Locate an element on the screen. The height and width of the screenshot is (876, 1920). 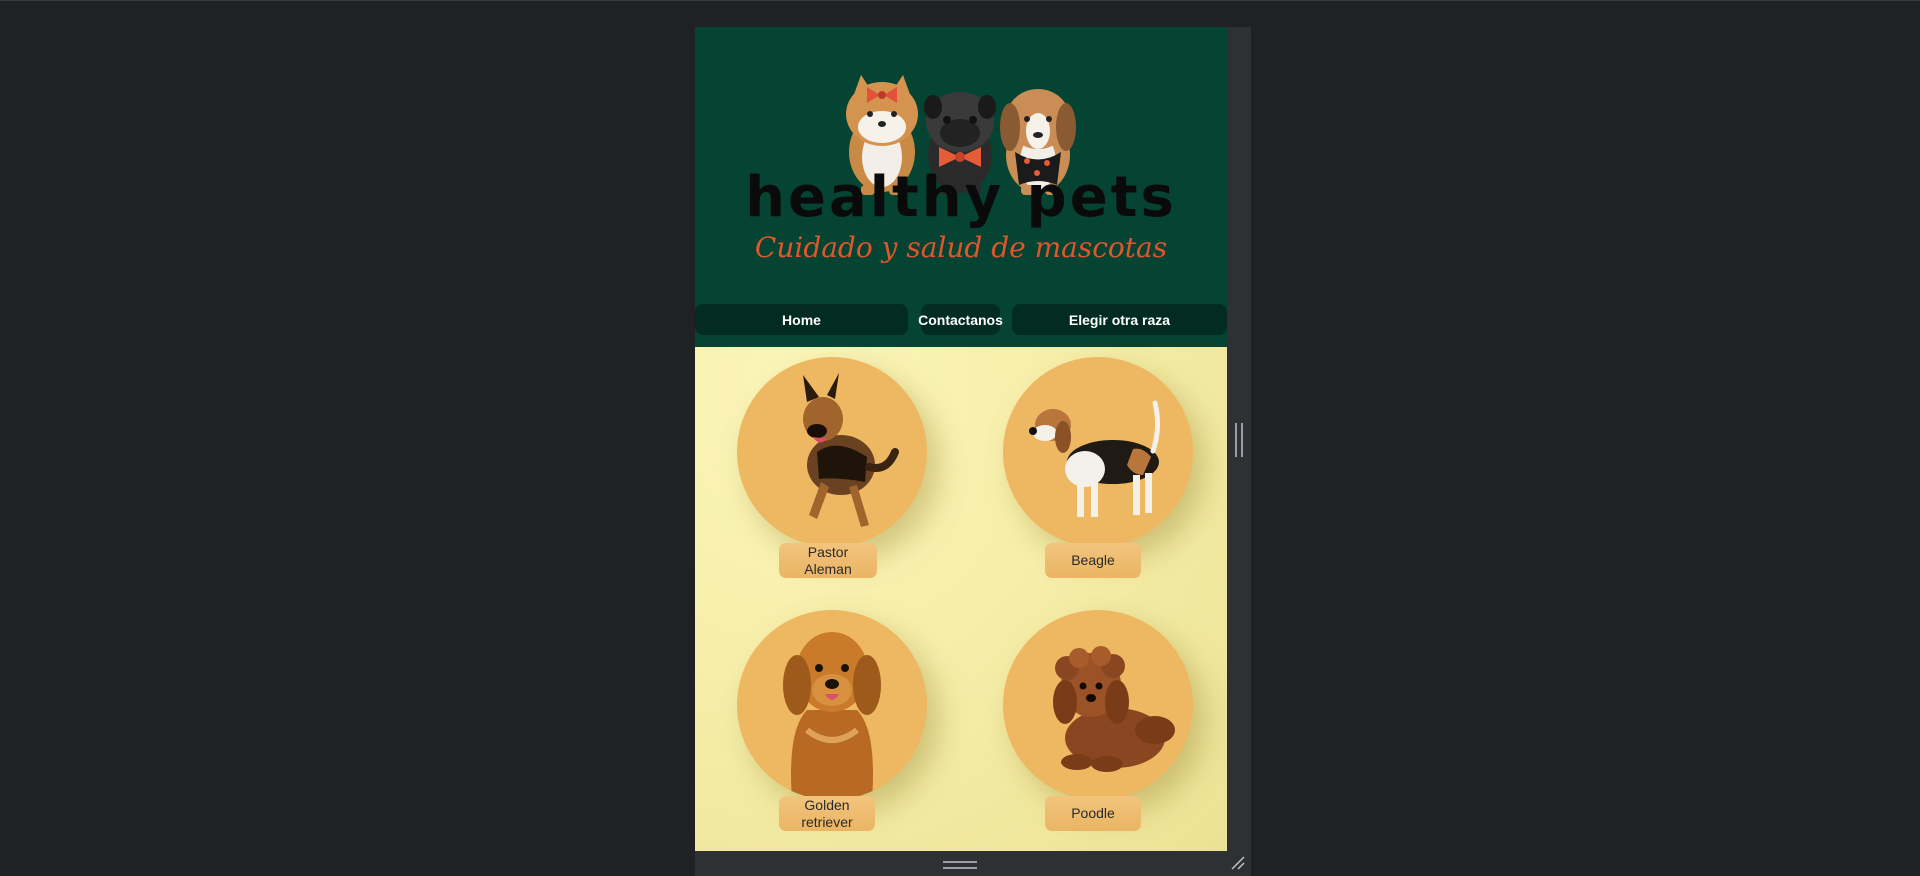
poodle-image is located at coordinates (1098, 705).